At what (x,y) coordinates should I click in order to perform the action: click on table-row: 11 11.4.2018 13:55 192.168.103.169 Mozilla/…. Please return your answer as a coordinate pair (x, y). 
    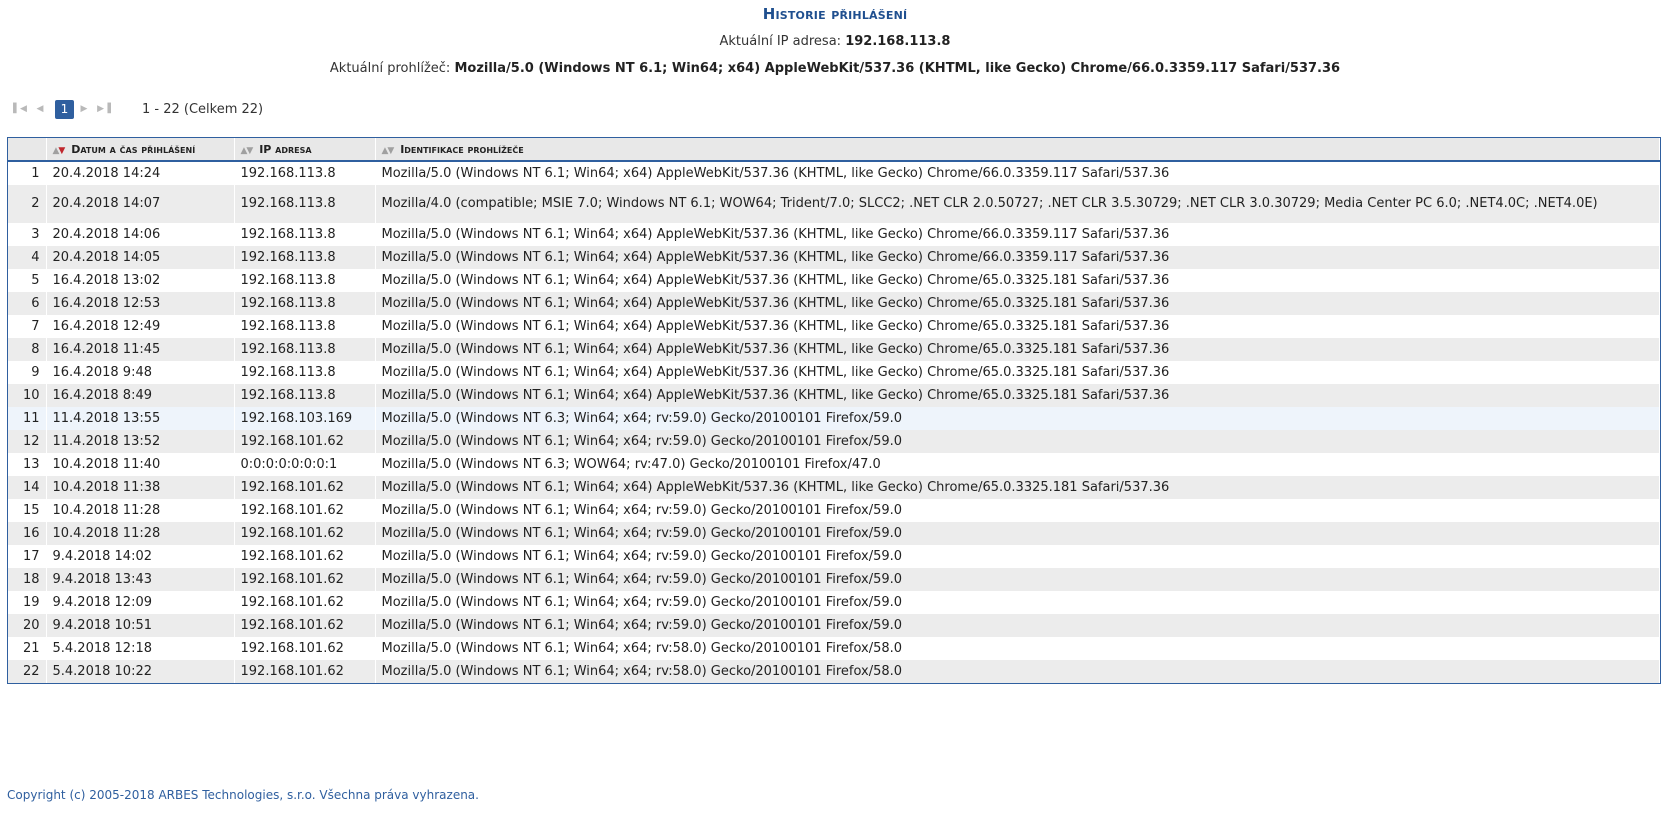
    Looking at the image, I should click on (834, 418).